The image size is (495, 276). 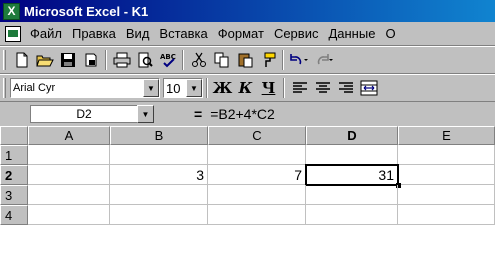 I want to click on name-box-value: D2, so click(x=84, y=114).